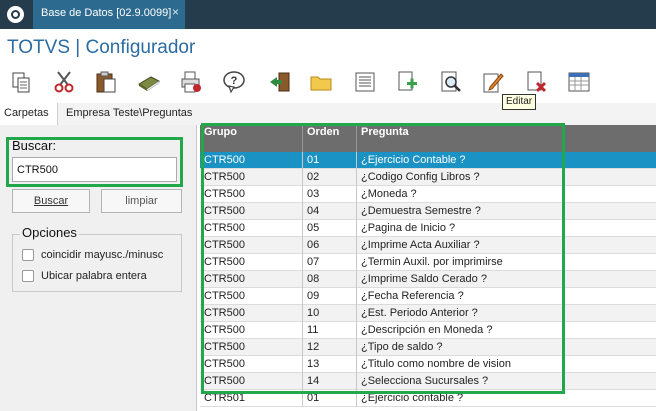  Describe the element at coordinates (506, 138) in the screenshot. I see `column-header-pregunta: Pregunta` at that location.